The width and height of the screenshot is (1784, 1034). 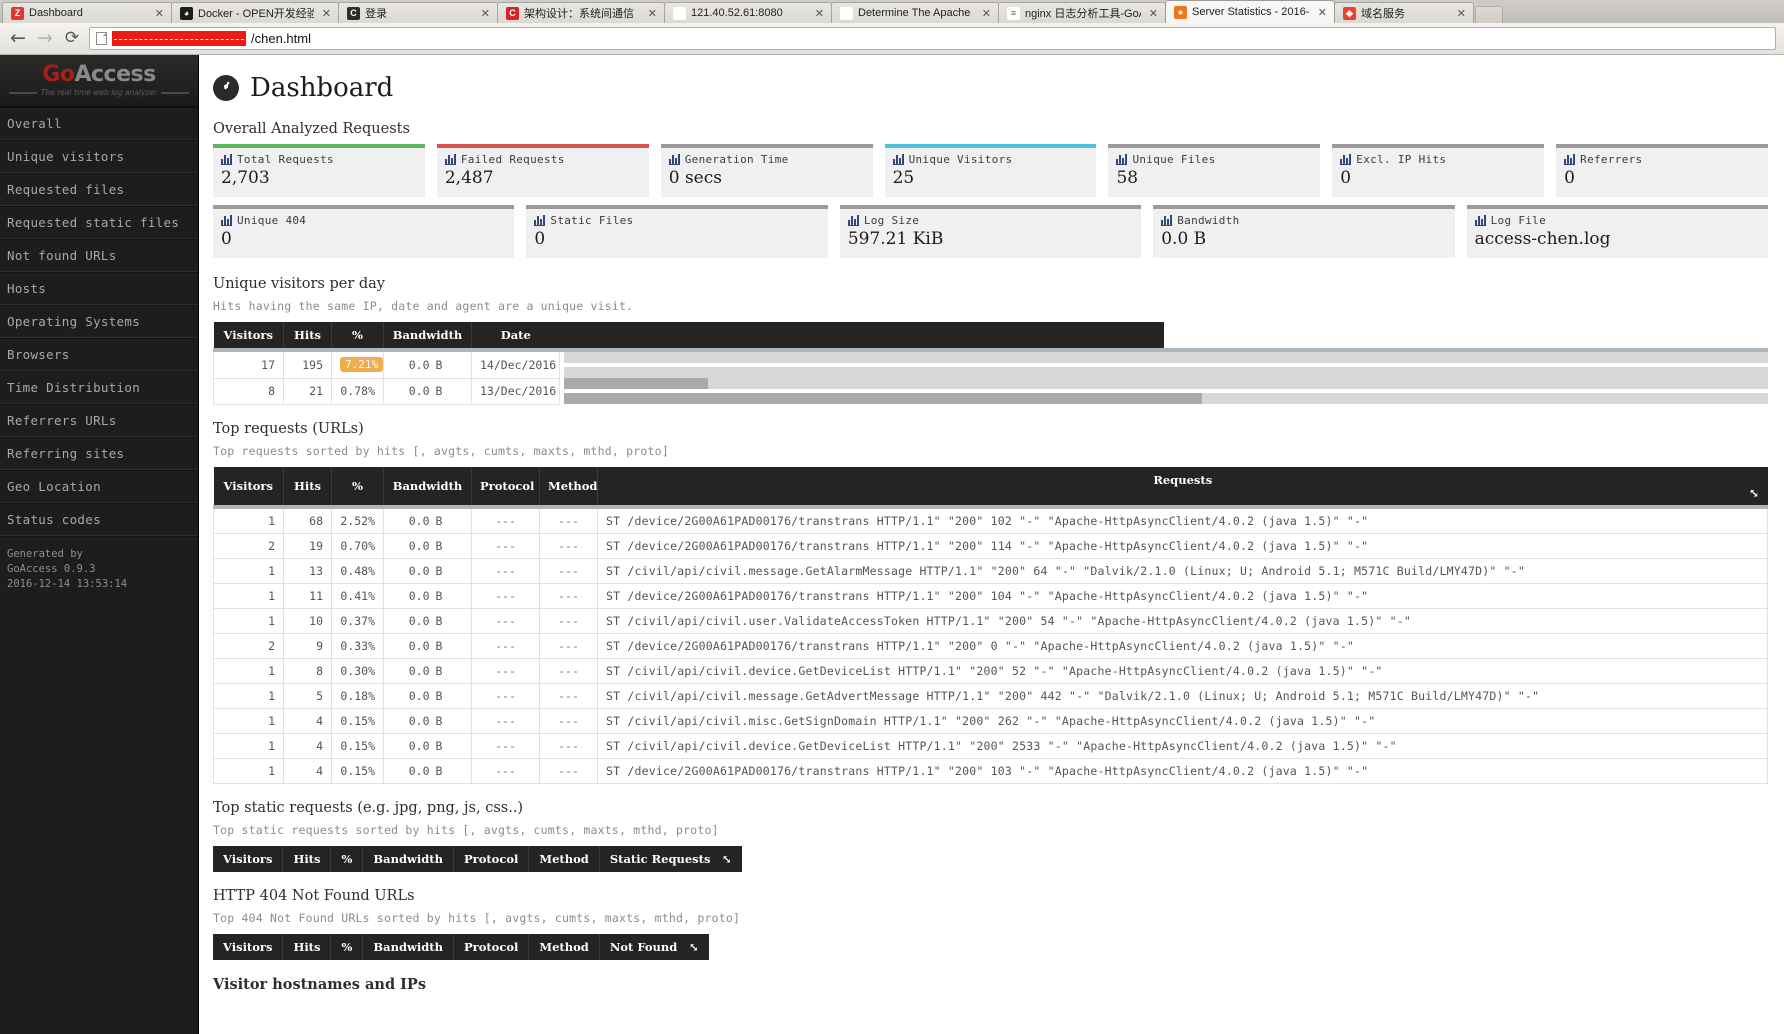 I want to click on sidebar-item-geo-location: Geo Location, so click(x=99, y=486).